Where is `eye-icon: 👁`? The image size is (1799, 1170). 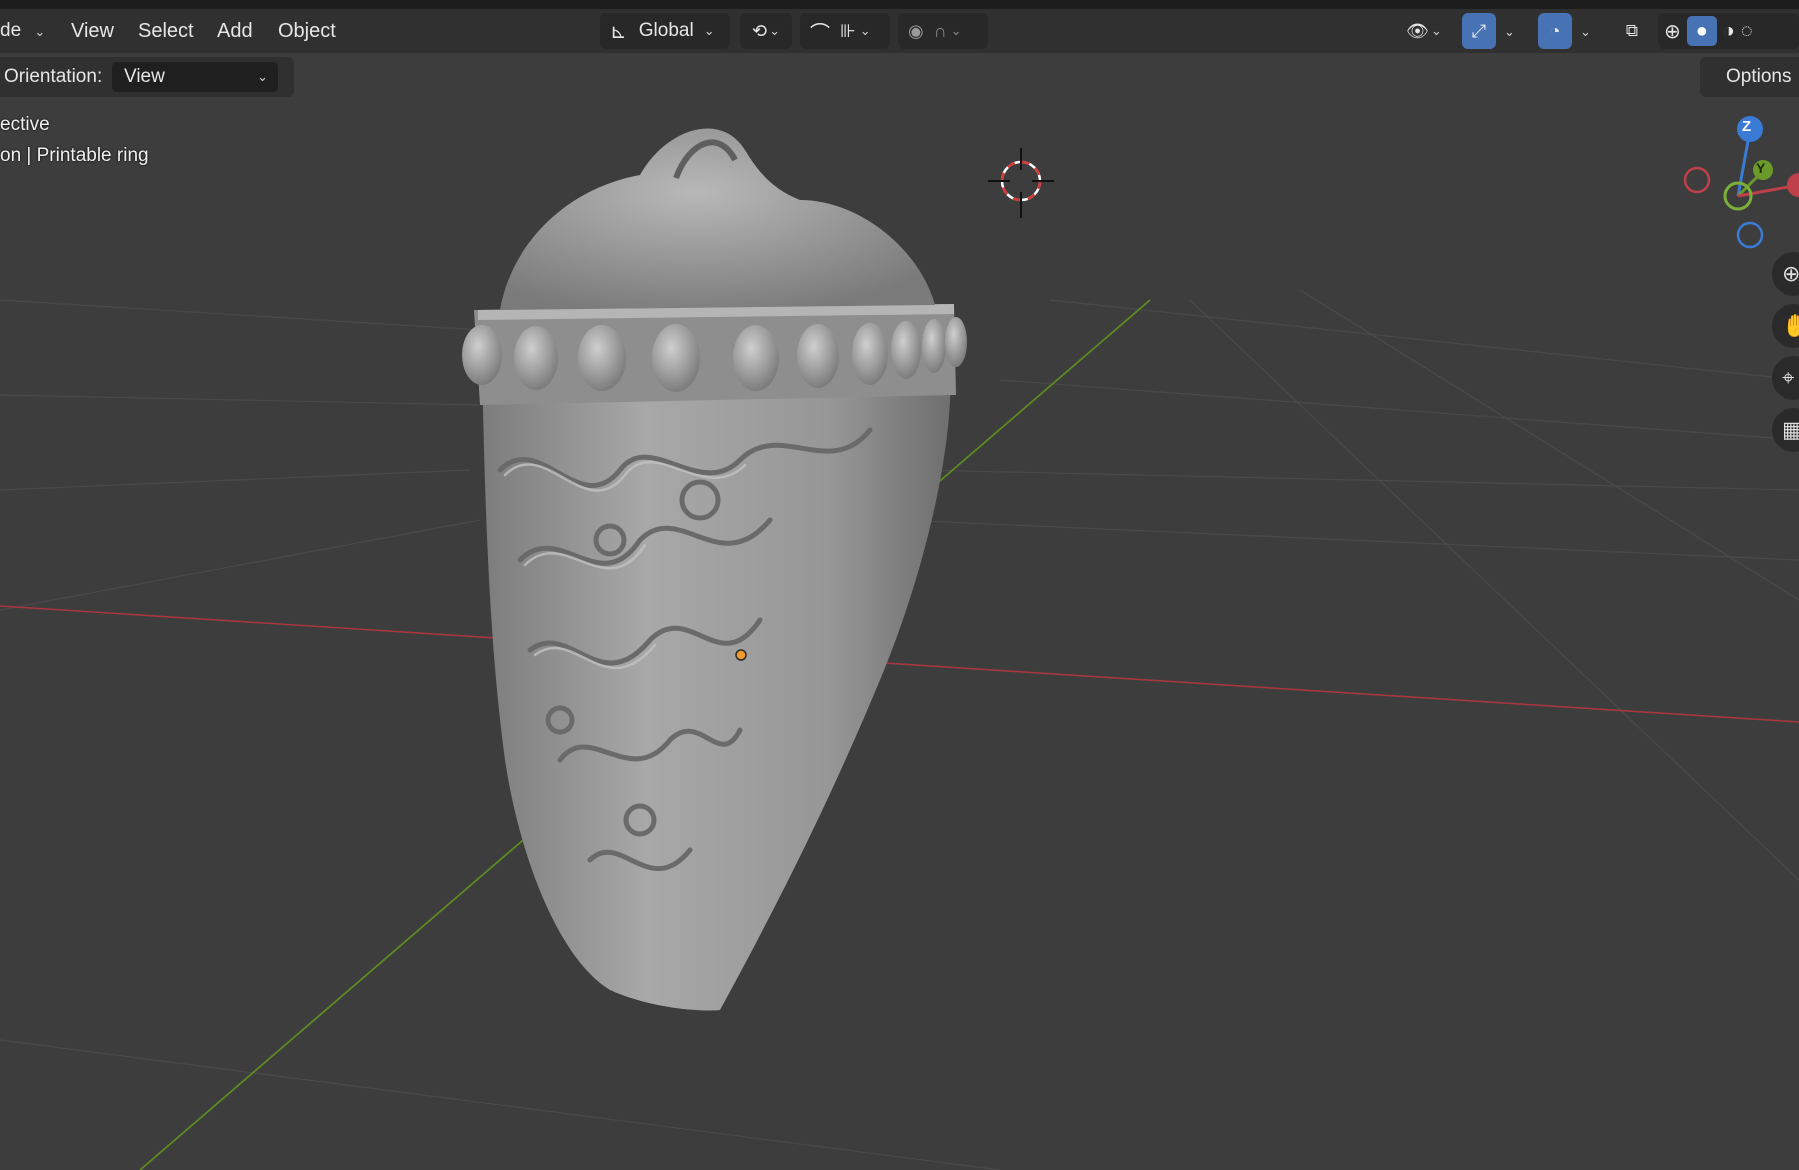
eye-icon: 👁 is located at coordinates (1417, 30).